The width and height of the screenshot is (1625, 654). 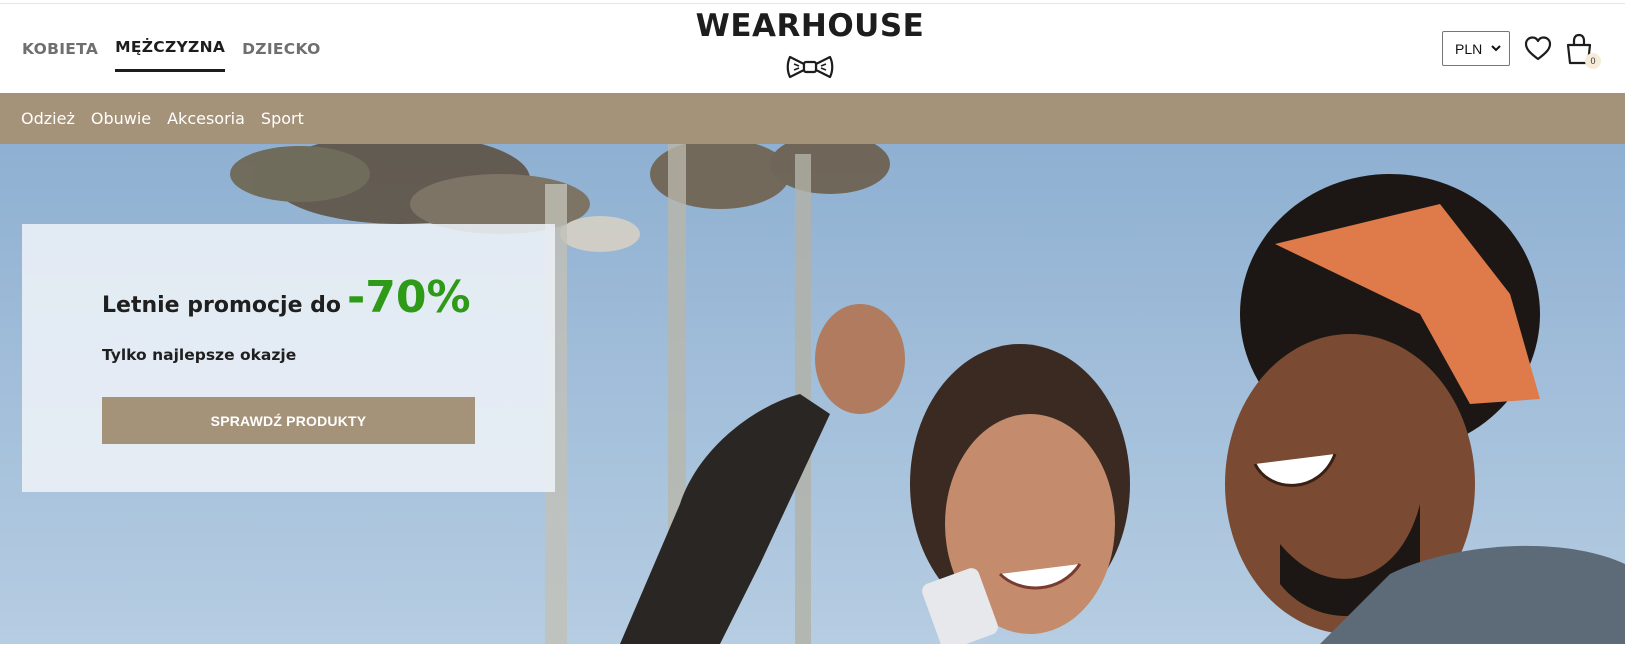 What do you see at coordinates (1538, 49) in the screenshot?
I see `heart-icon` at bounding box center [1538, 49].